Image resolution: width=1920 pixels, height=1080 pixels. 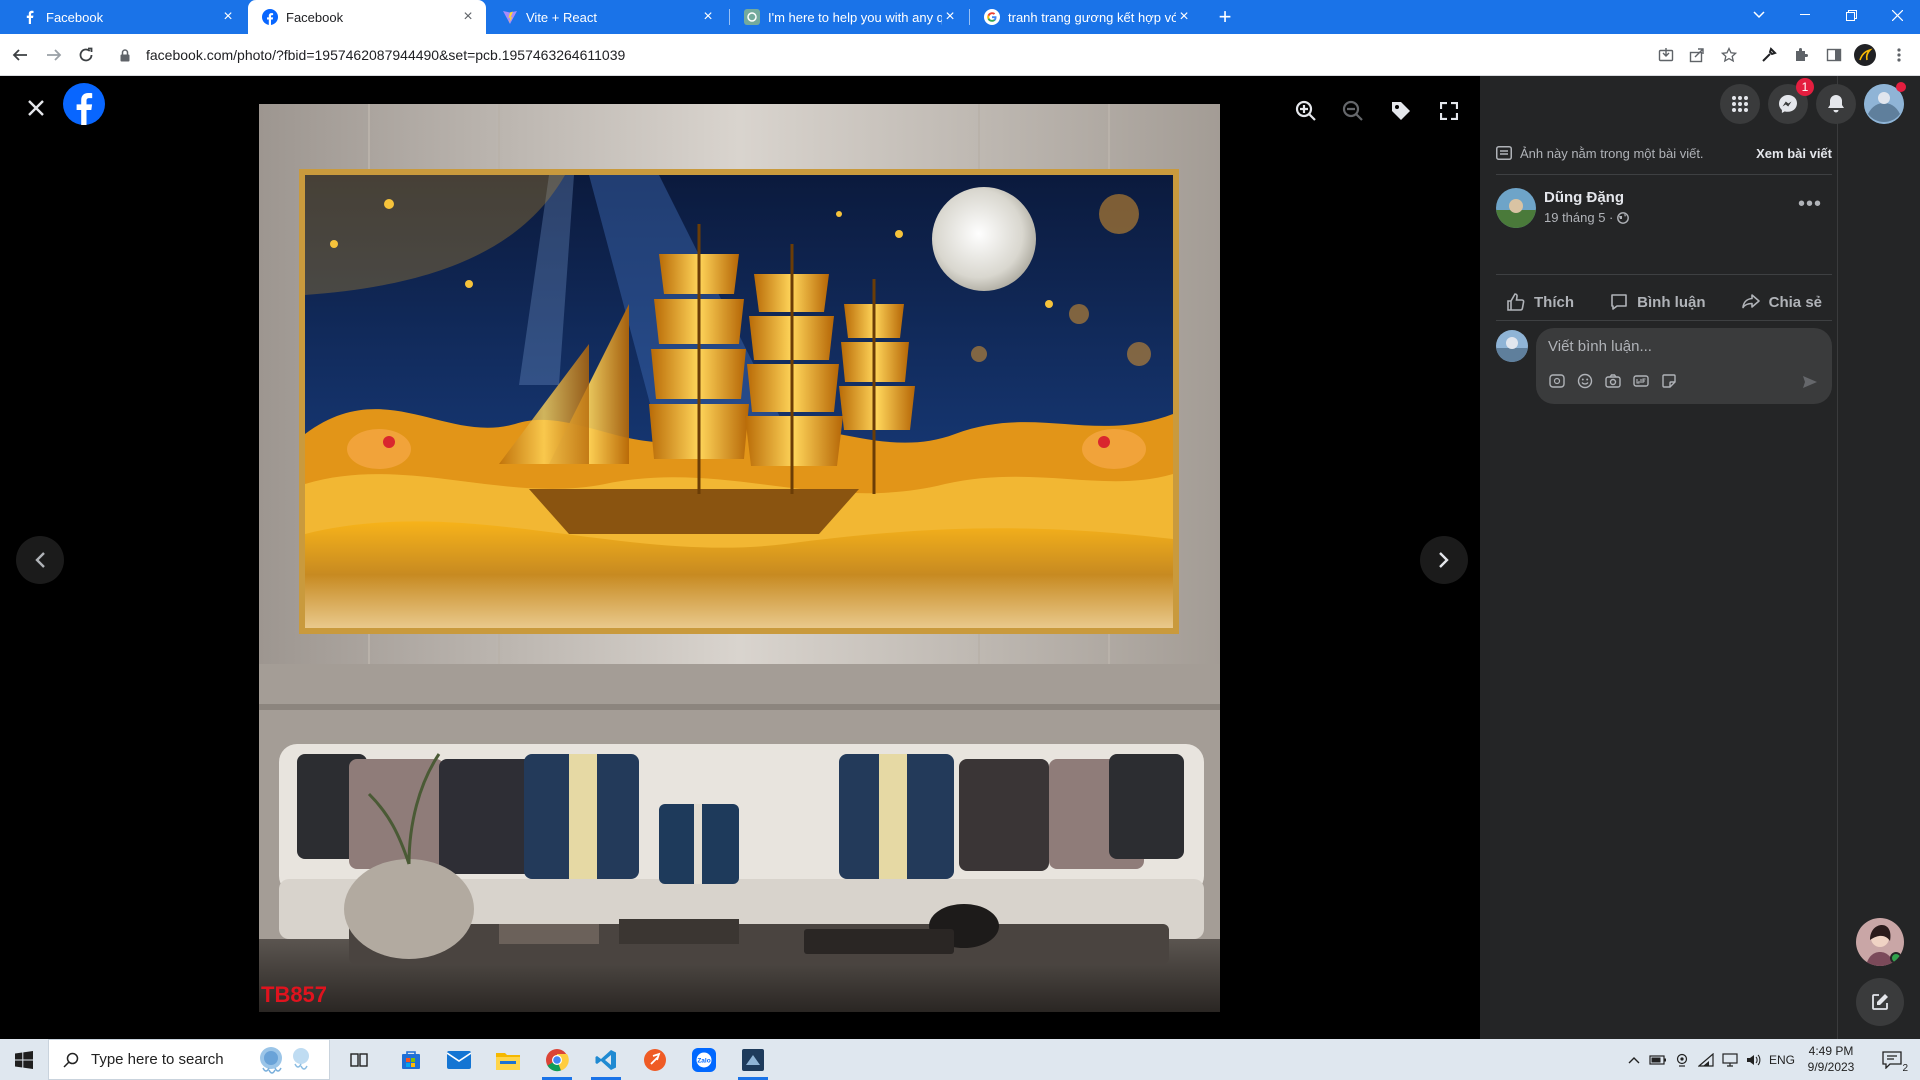 I want to click on chatgpt-icon, so click(x=752, y=17).